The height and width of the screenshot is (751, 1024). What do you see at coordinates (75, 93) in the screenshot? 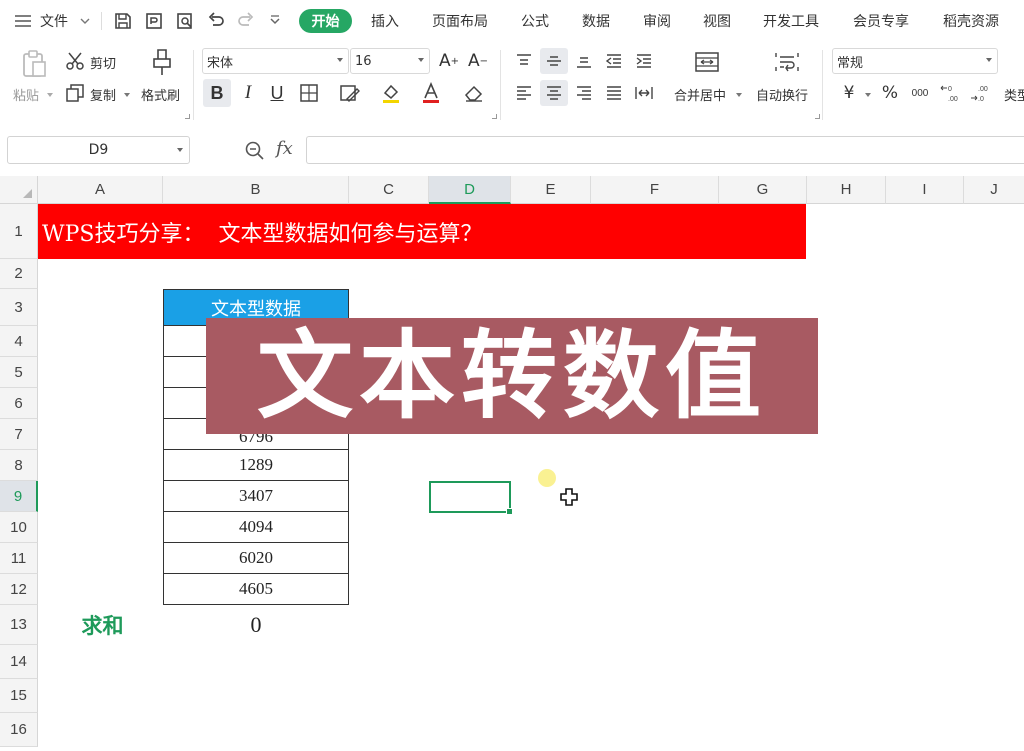
I see `copy-icon` at bounding box center [75, 93].